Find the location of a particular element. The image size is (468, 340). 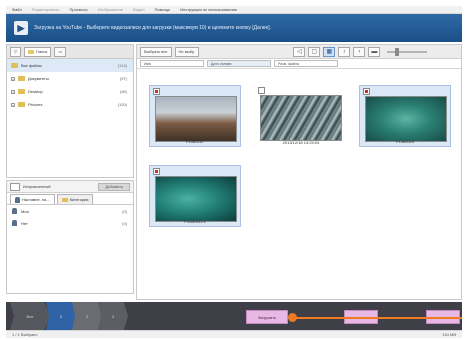

thumbnail-toolbar: Выбрать все Не выбр. ◁ ▢ ▦ ‹ › ▬ is located at coordinates (299, 52).